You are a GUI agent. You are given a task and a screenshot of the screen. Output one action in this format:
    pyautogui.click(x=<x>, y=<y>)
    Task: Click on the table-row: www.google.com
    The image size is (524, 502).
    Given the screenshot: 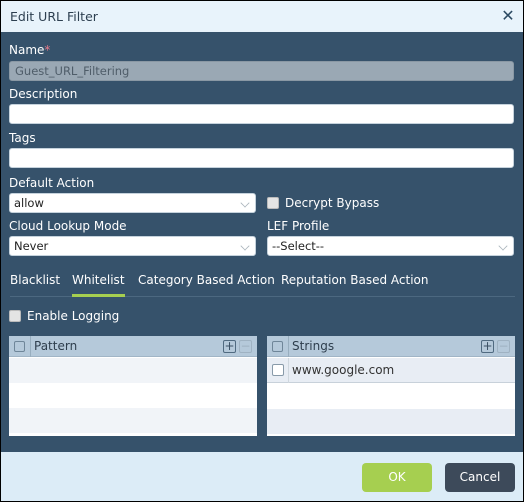 What is the action you would take?
    pyautogui.click(x=391, y=370)
    